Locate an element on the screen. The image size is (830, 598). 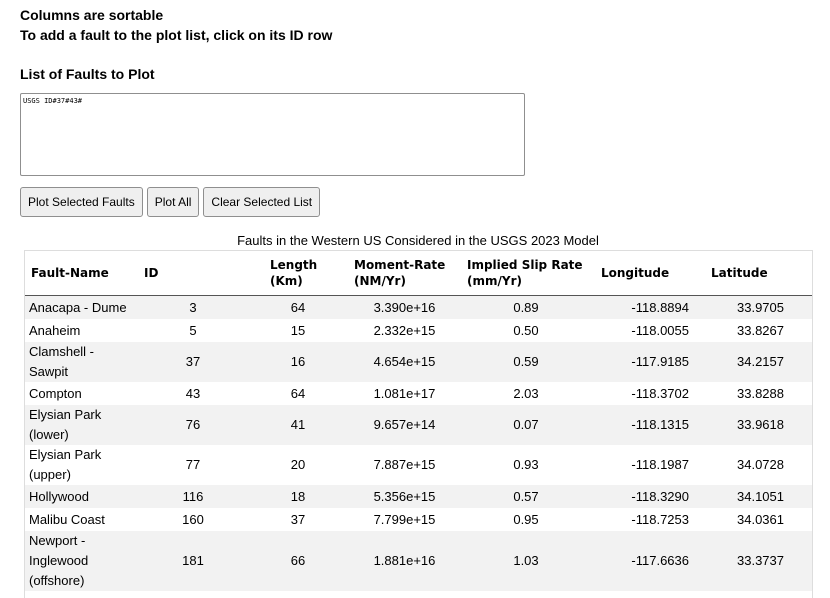
plot-all-button: Plot All is located at coordinates (173, 202).